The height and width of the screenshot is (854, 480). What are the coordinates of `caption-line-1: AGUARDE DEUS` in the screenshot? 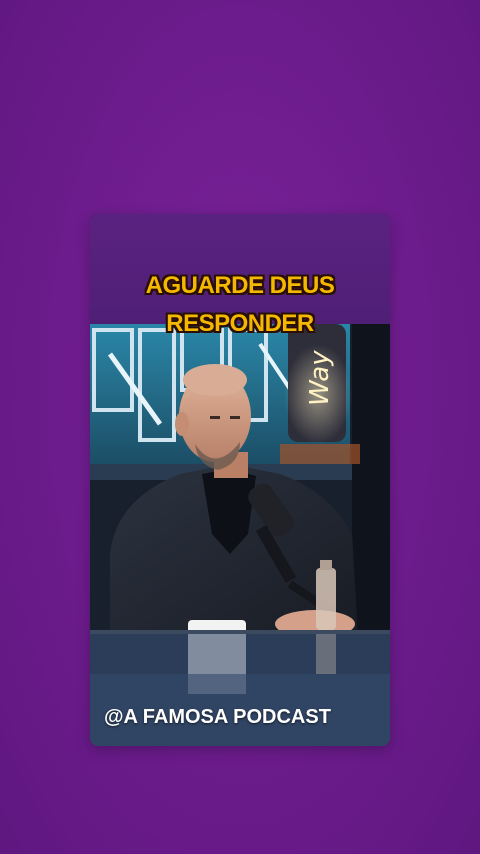 It's located at (240, 285).